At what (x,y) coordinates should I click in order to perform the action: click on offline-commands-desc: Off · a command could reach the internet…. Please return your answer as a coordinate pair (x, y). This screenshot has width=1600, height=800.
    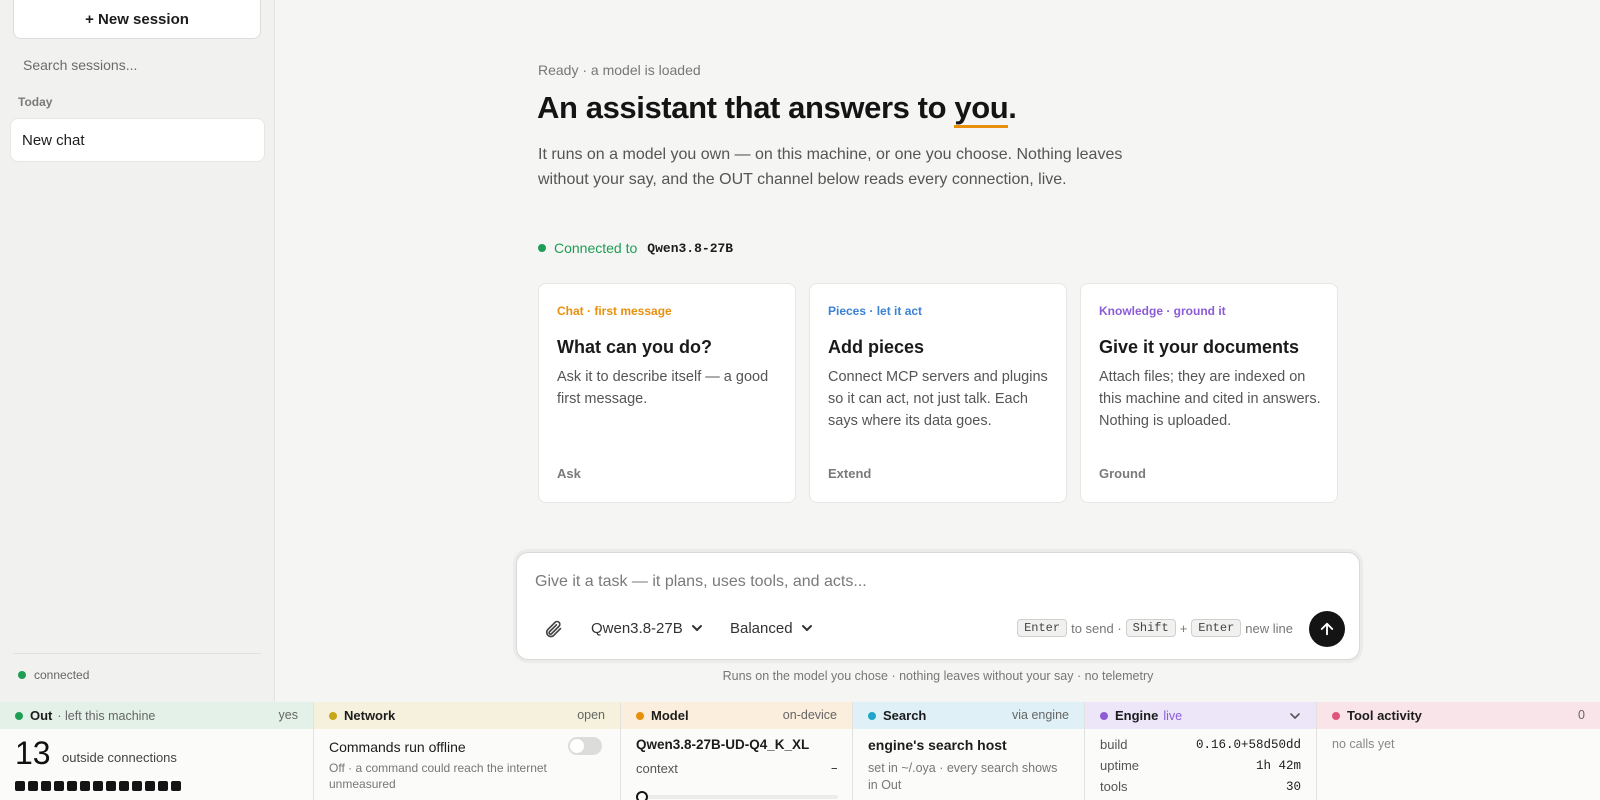
    Looking at the image, I should click on (438, 776).